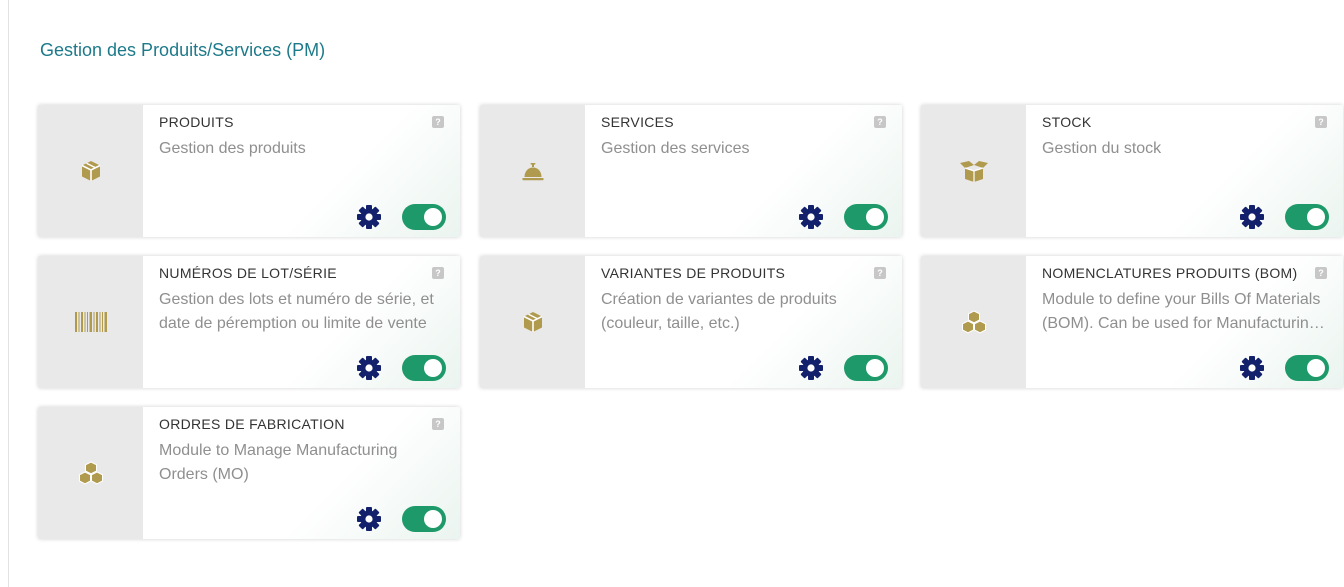 The height and width of the screenshot is (587, 1344). Describe the element at coordinates (183, 50) in the screenshot. I see `section-title: Gestion des Produits/Services (PM)` at that location.